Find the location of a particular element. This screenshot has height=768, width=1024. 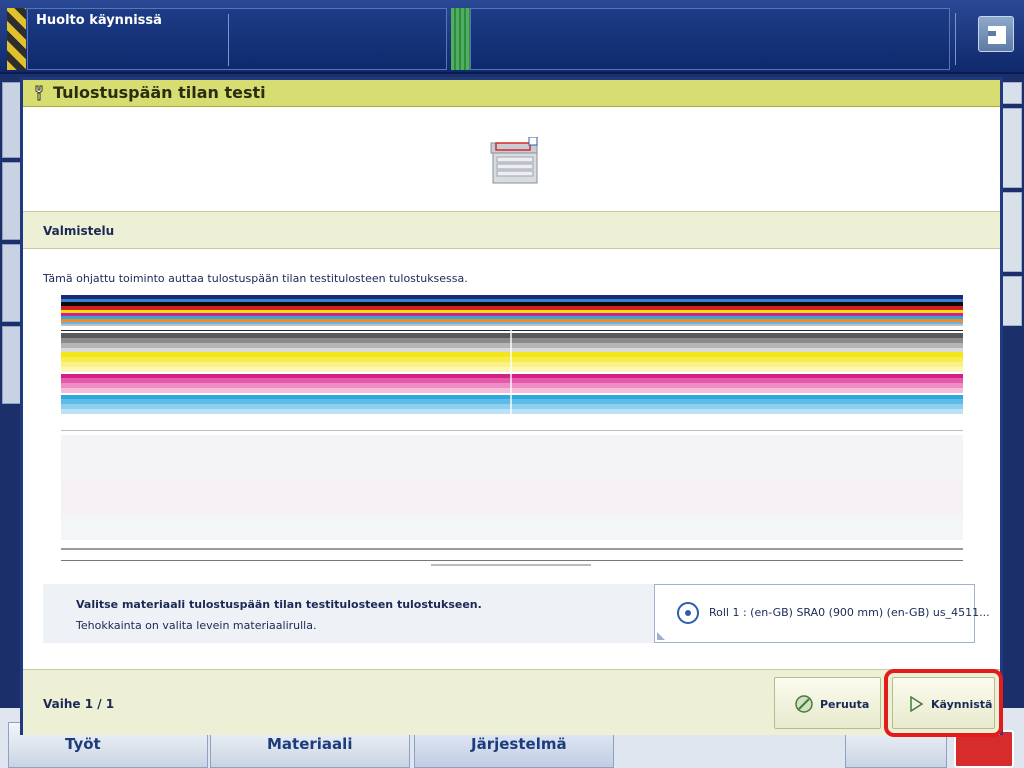

step-indicator: Vaihe 1 / 1 is located at coordinates (79, 704).